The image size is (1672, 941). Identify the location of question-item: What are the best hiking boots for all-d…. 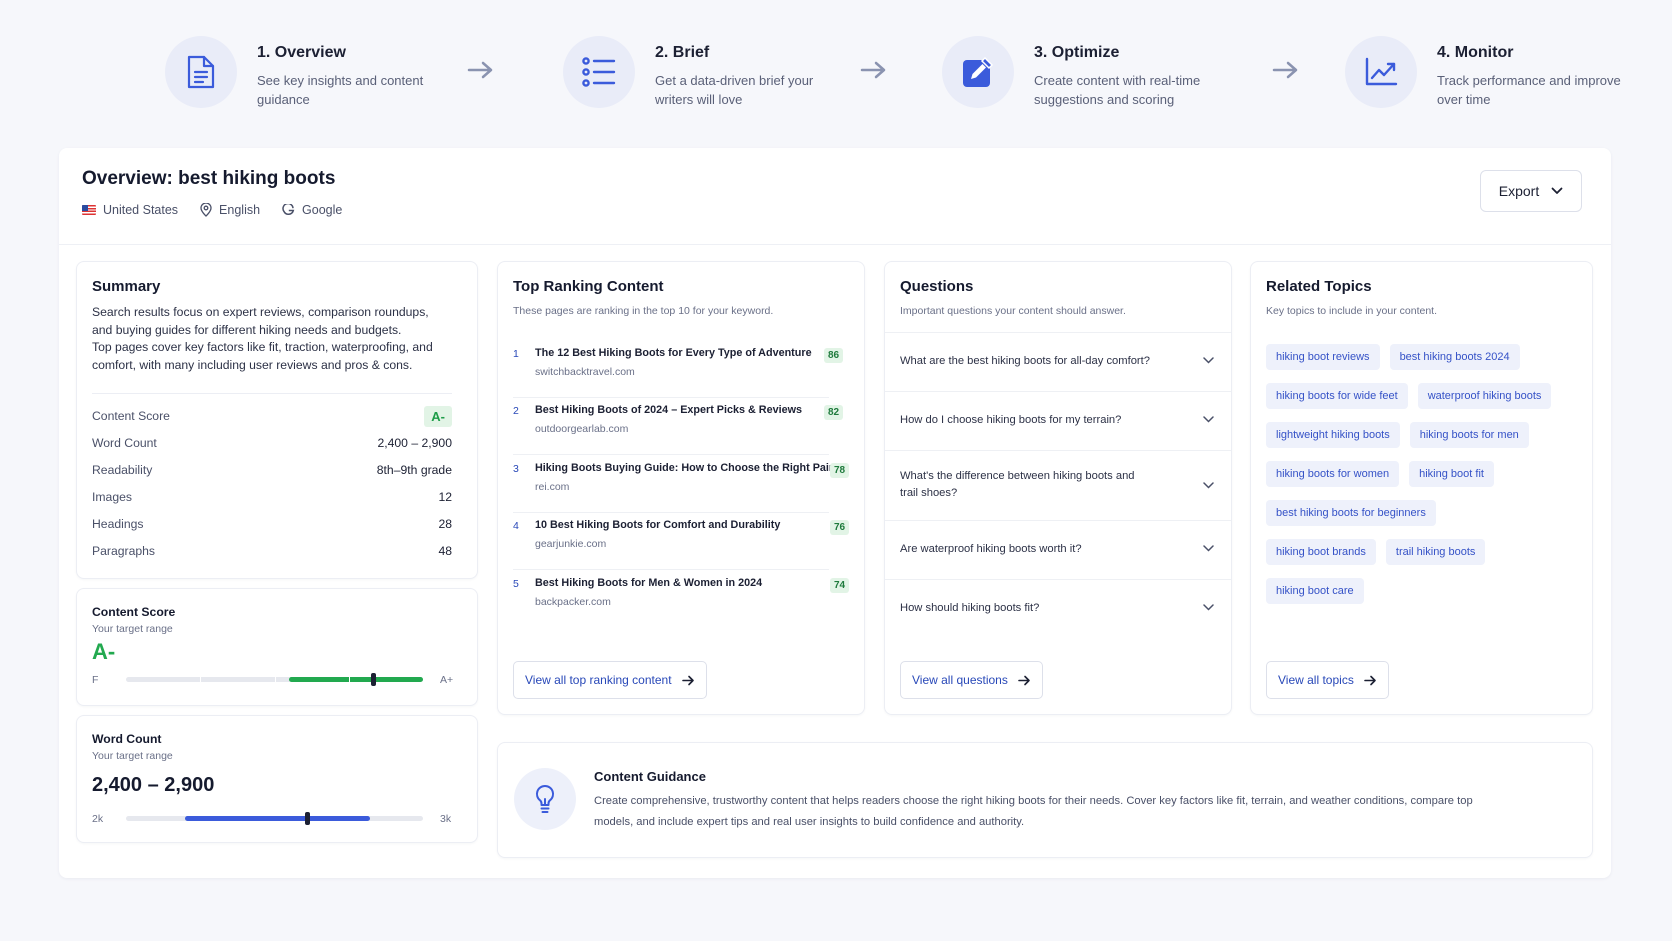
(1058, 361).